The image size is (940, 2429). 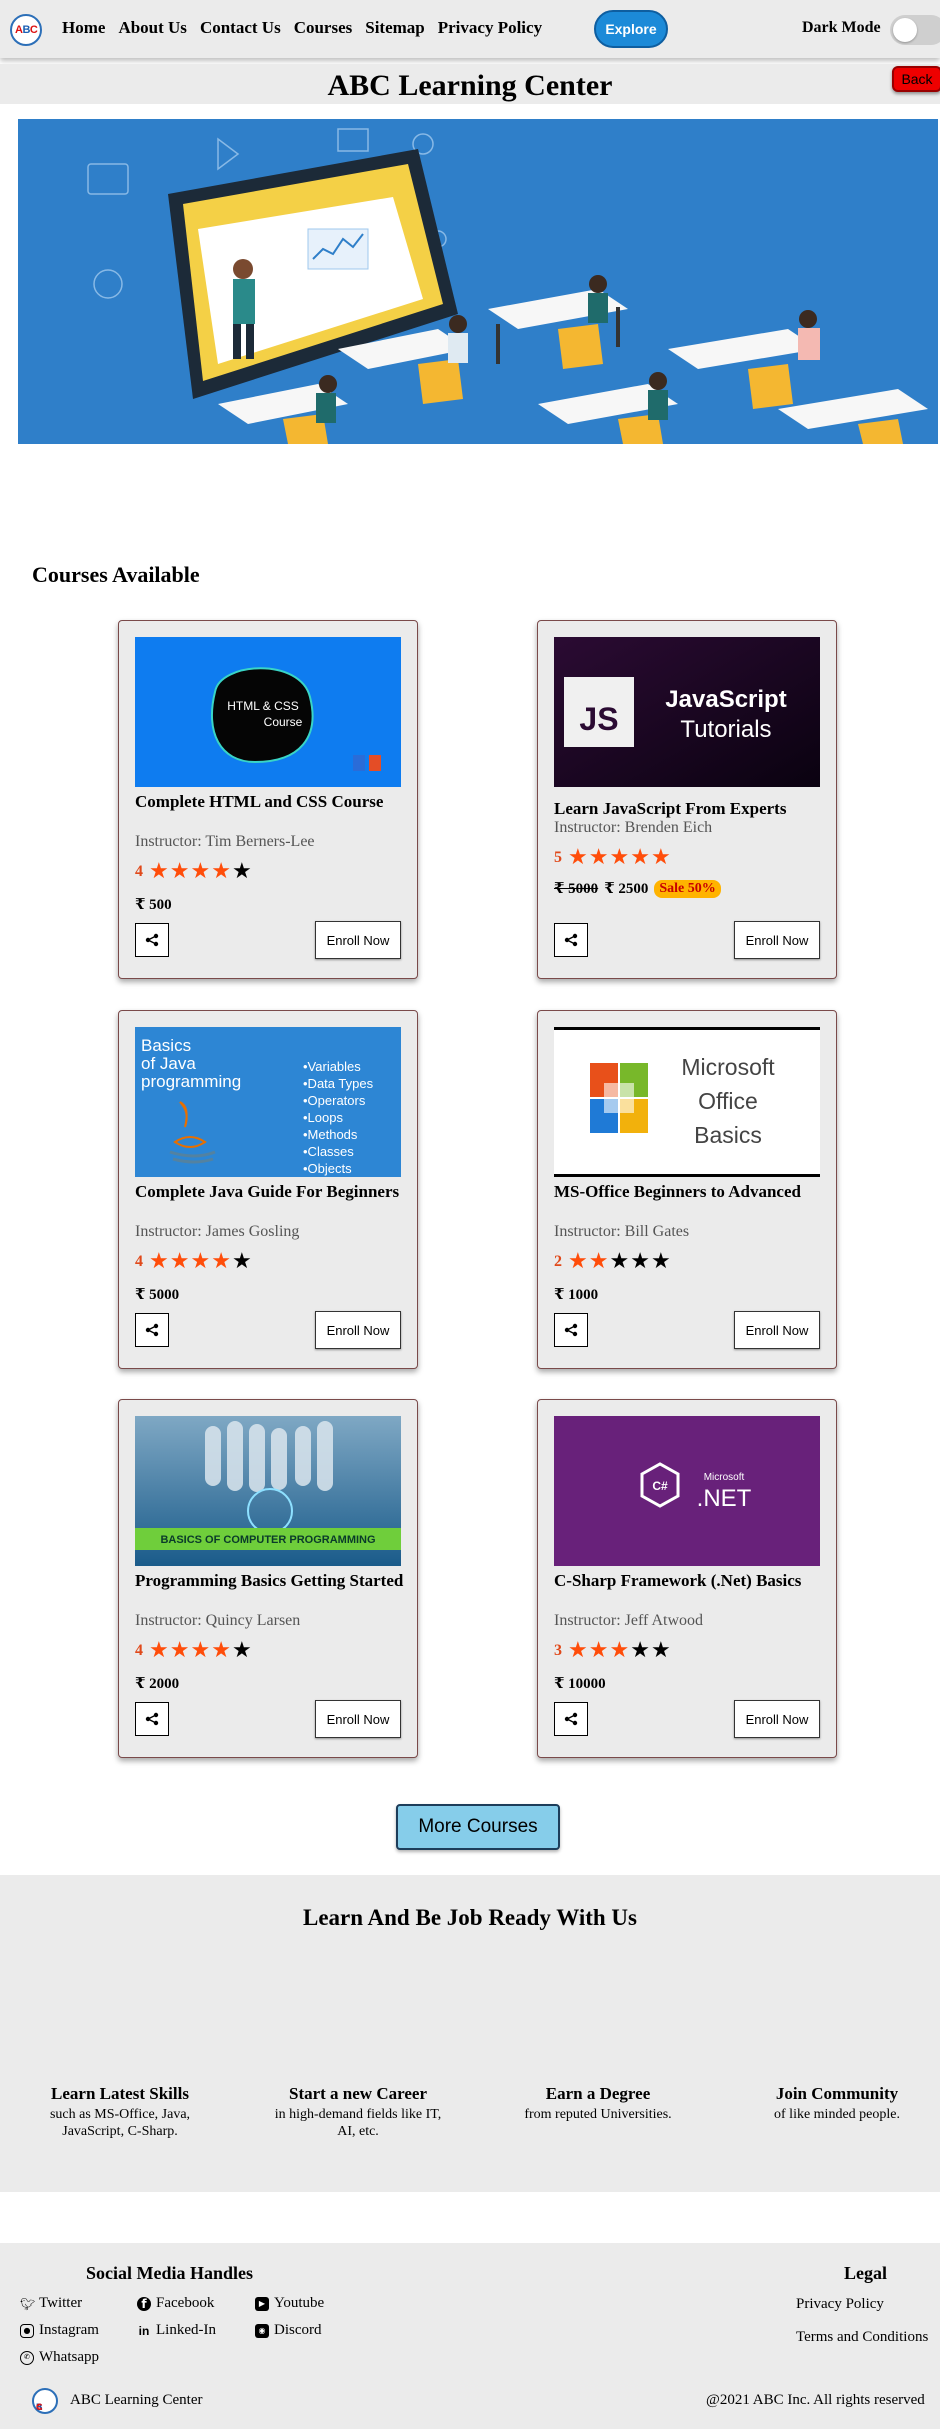 What do you see at coordinates (576, 889) in the screenshot?
I see `old-price: ₹ 5000` at bounding box center [576, 889].